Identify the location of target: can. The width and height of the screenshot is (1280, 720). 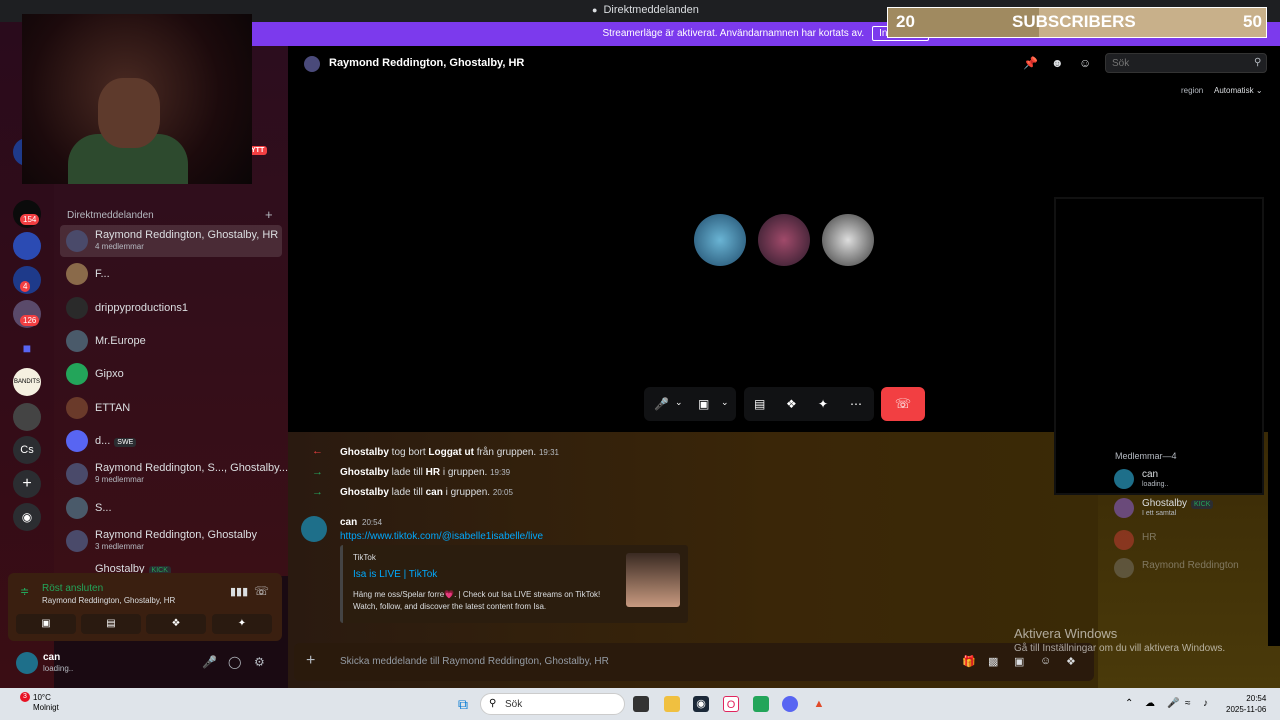
(434, 492).